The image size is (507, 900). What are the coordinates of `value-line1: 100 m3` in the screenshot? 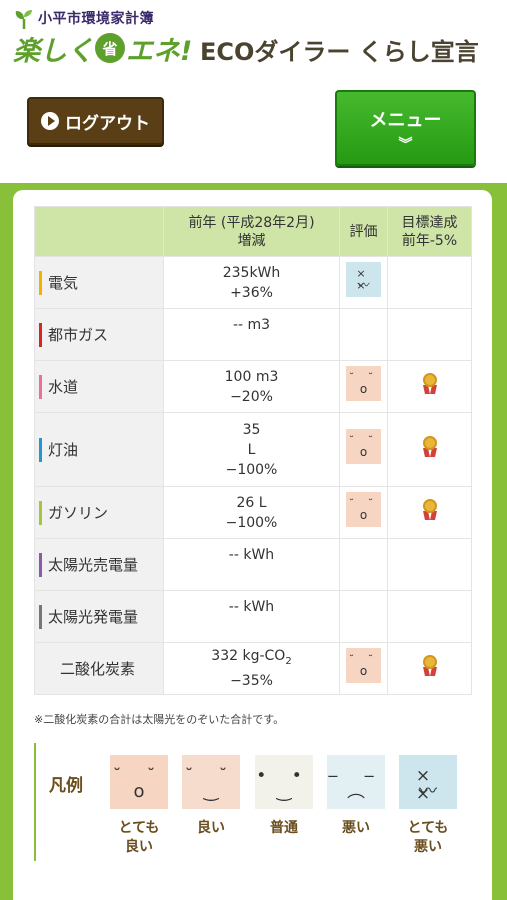 It's located at (251, 376).